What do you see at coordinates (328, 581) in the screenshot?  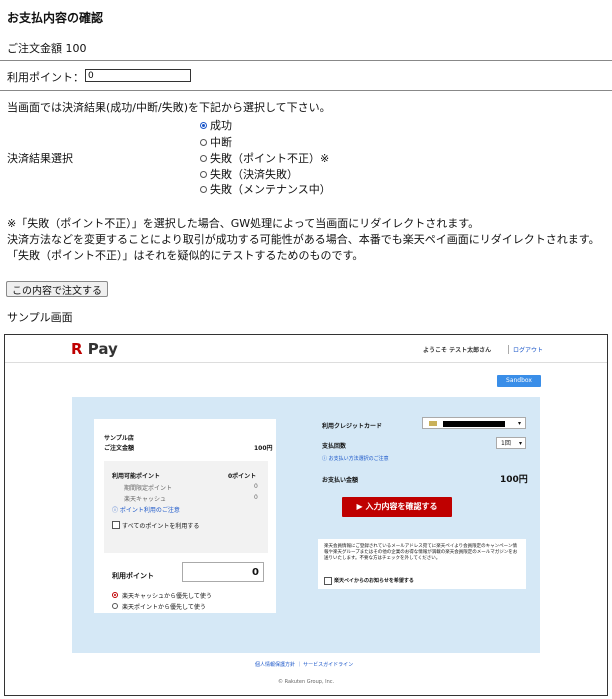 I see `newsletter-checkbox` at bounding box center [328, 581].